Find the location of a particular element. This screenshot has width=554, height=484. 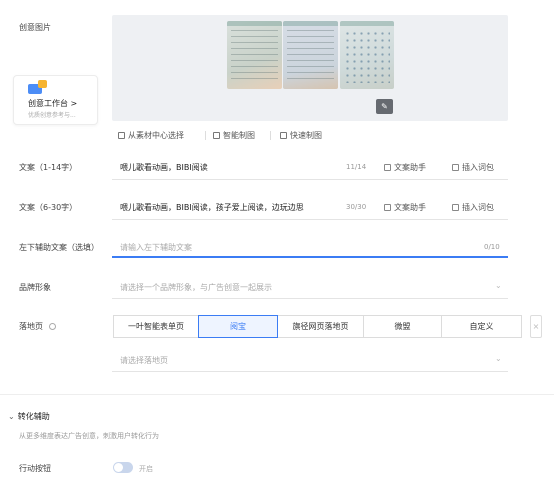

smart-image-button: 智能制图 is located at coordinates (234, 135).